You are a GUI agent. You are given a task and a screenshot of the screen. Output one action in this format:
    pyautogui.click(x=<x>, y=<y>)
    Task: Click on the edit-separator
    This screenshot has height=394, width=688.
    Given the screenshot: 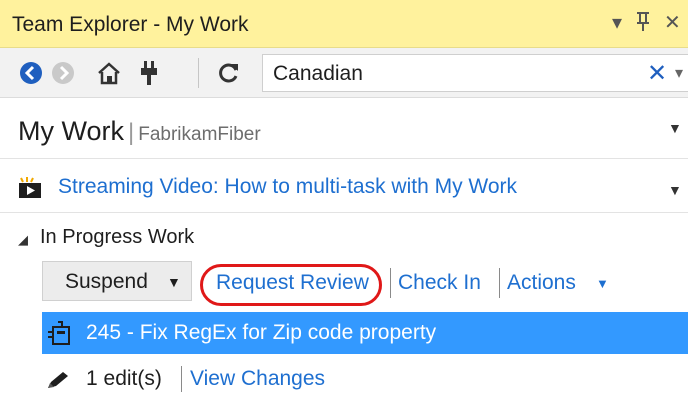 What is the action you would take?
    pyautogui.click(x=181, y=379)
    